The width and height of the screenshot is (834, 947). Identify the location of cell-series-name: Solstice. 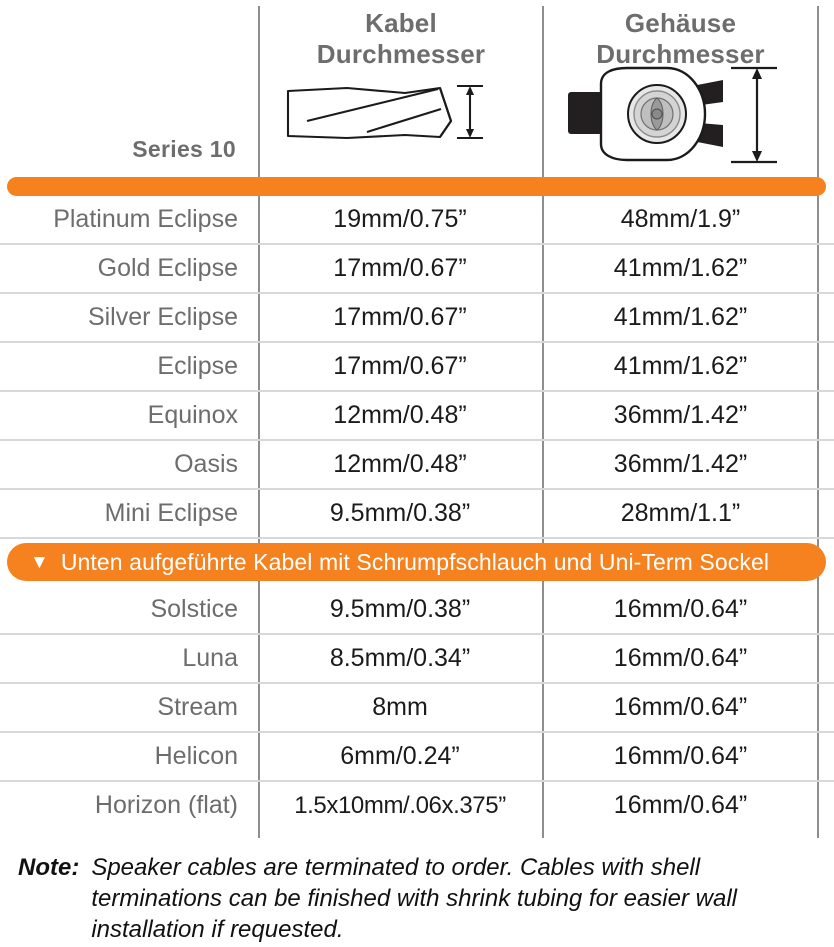
(194, 609).